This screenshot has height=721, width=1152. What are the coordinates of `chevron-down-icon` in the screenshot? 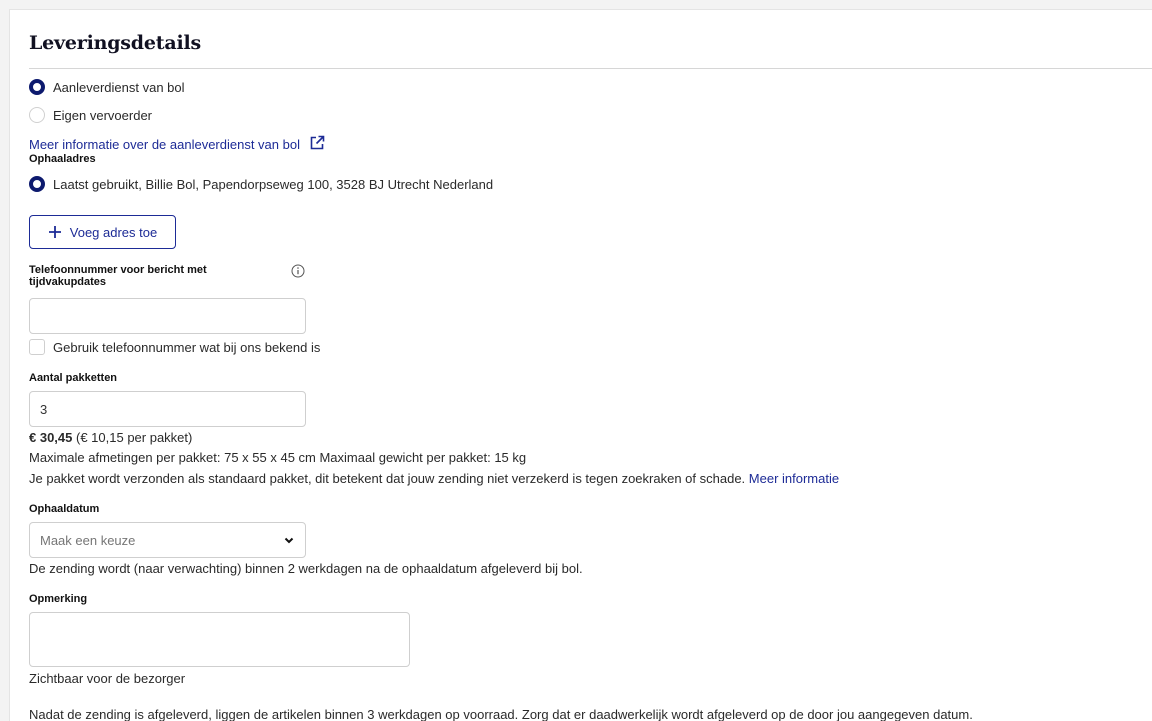 It's located at (289, 540).